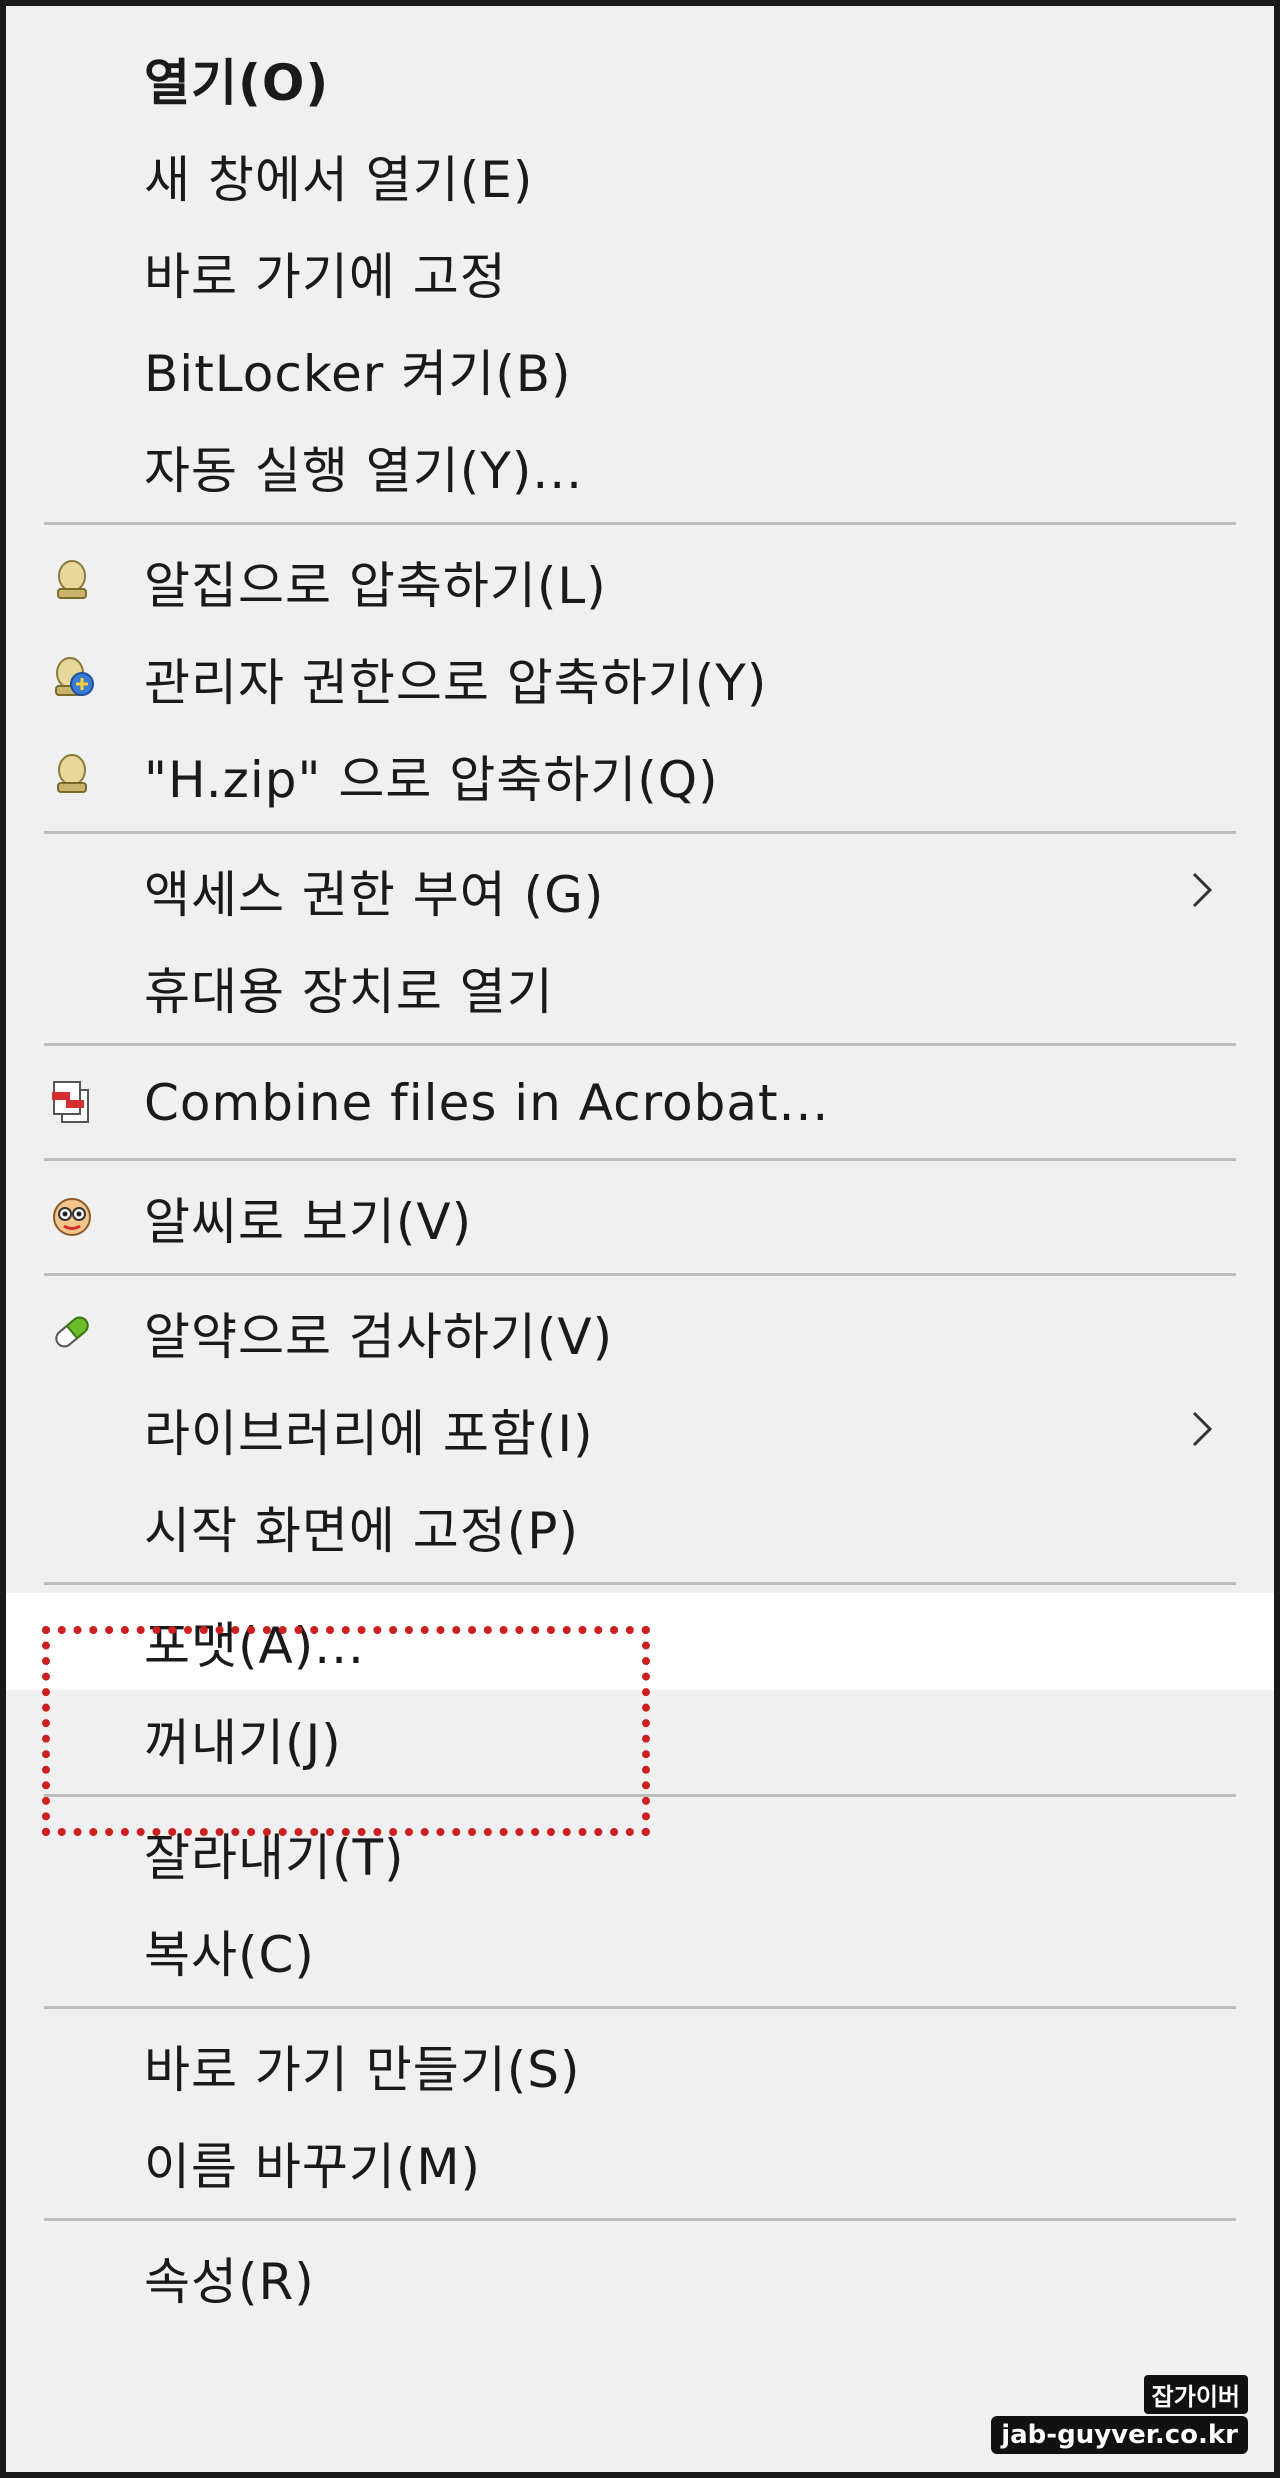 Image resolution: width=1280 pixels, height=2478 pixels. Describe the element at coordinates (640, 2277) in the screenshot. I see `menu-item-properties: 속성(R)` at that location.